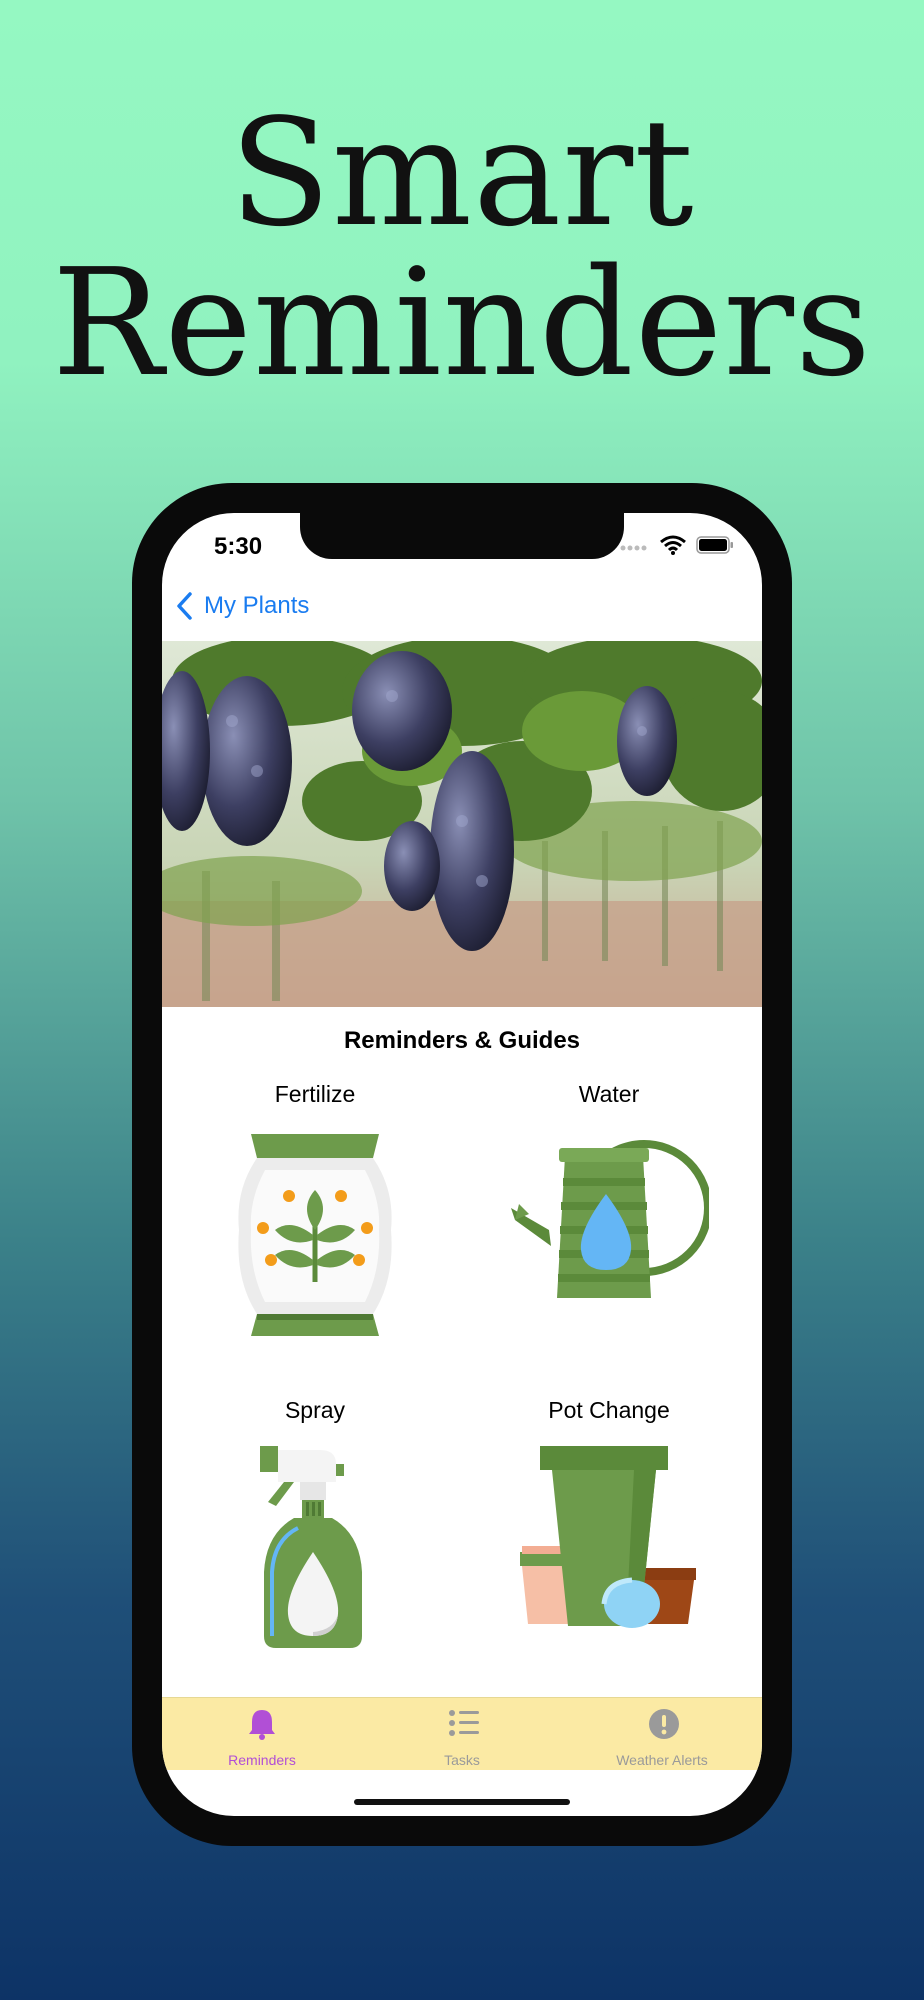  Describe the element at coordinates (462, 1040) in the screenshot. I see `section-title: Reminders & Guides` at that location.